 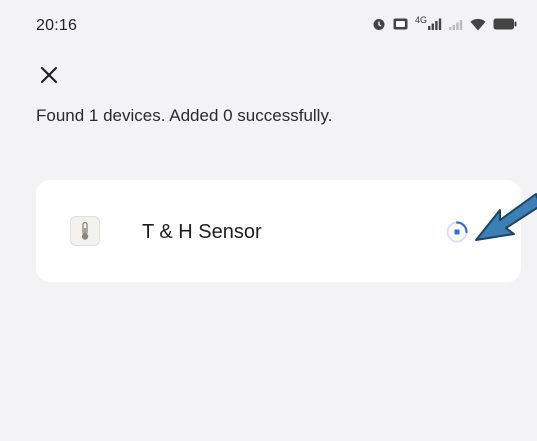 I want to click on alarm-icon, so click(x=379, y=24).